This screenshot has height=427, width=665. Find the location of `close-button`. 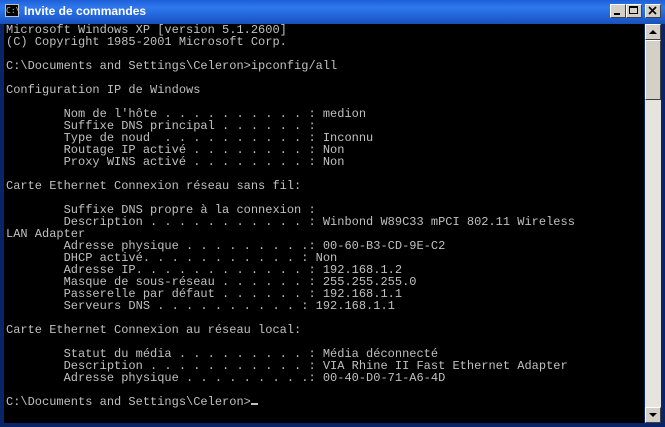

close-button is located at coordinates (653, 11).